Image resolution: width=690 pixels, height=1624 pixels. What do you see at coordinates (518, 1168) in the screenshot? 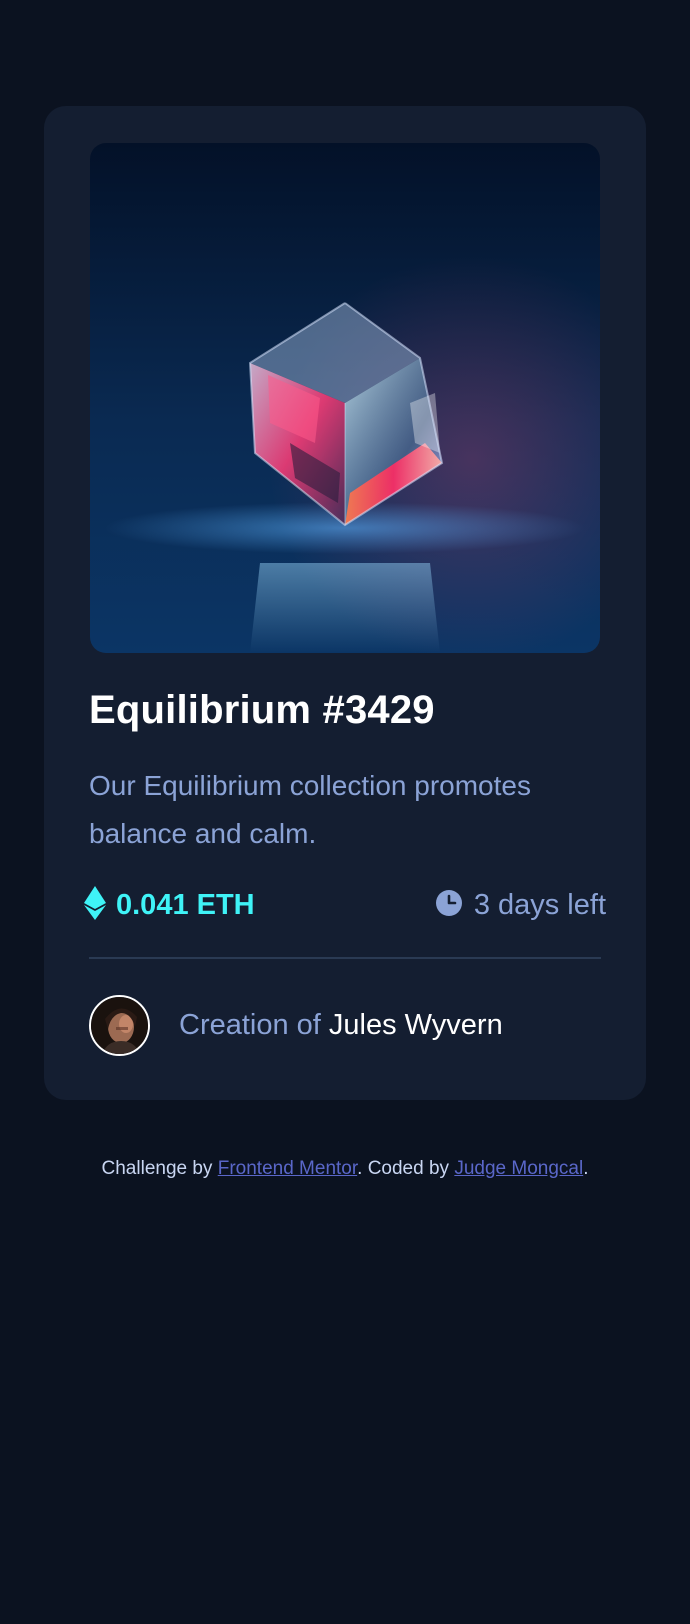
I see `author-link: Judge Mongcal` at bounding box center [518, 1168].